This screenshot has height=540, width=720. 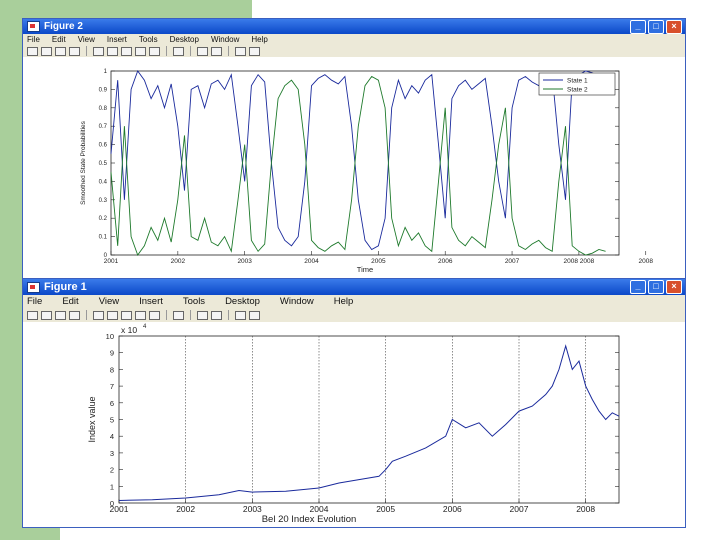 I want to click on x-tick-label: 2005, so click(x=378, y=261).